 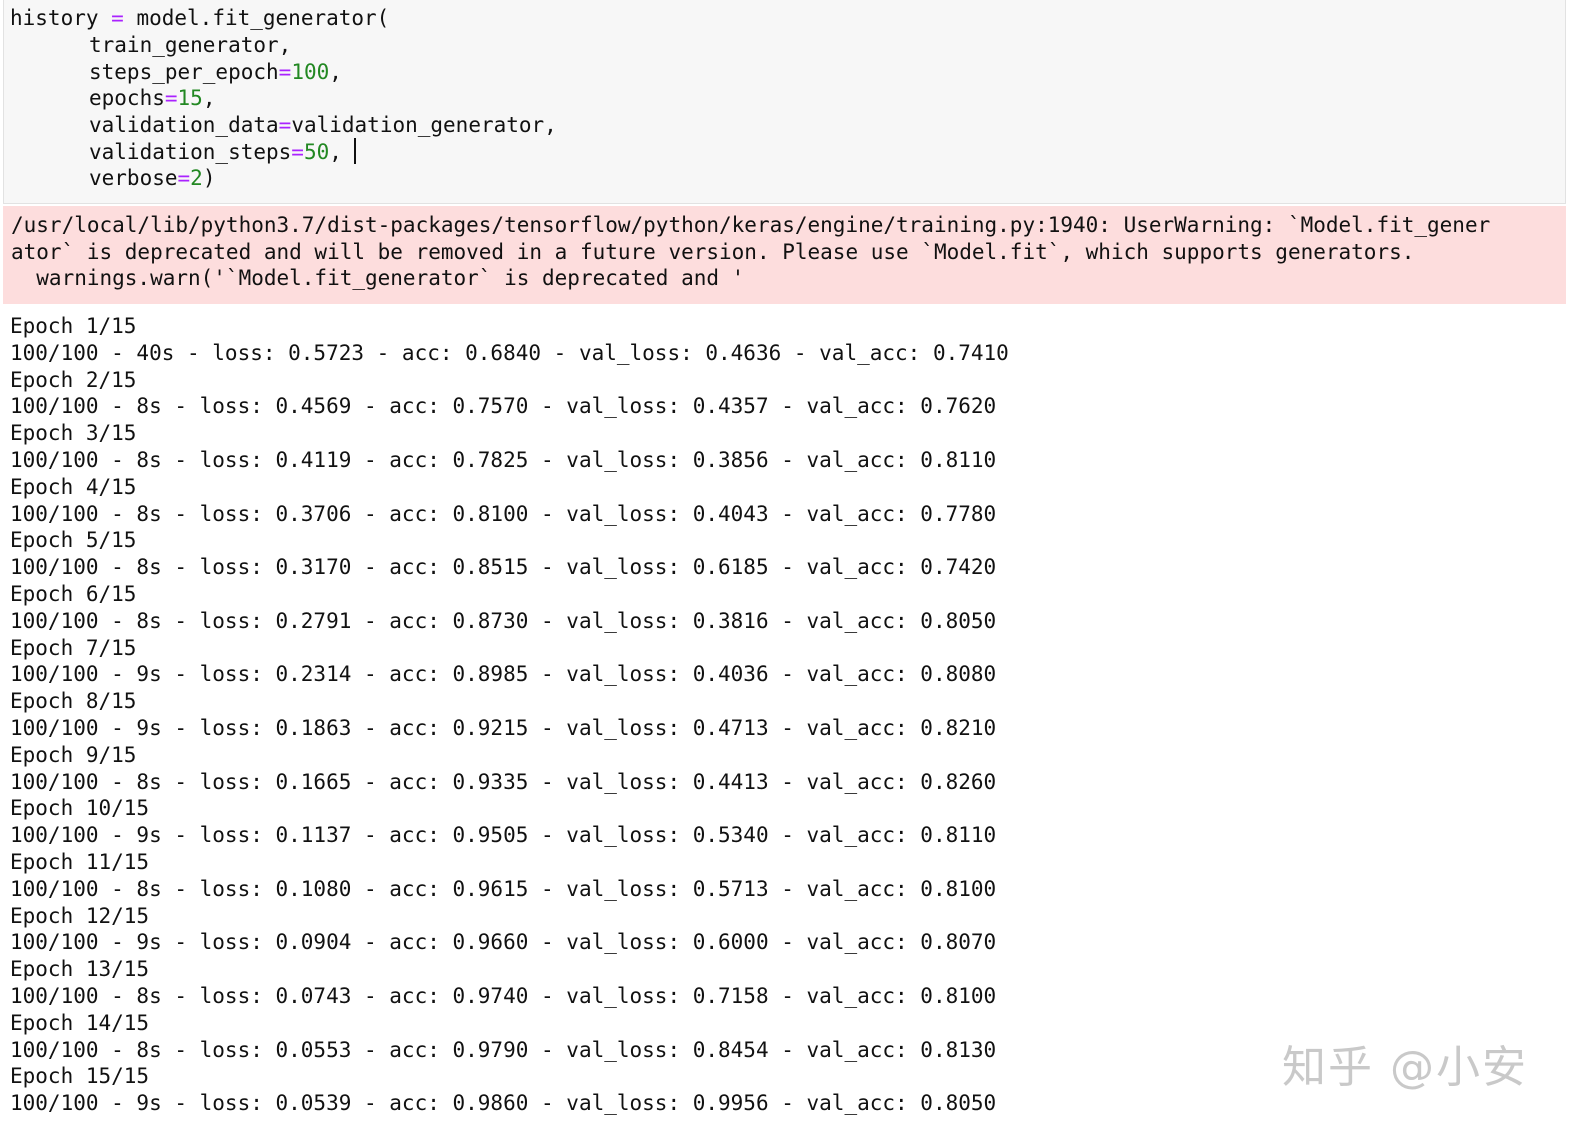 I want to click on epoch-header: Epoch 14/15, so click(x=80, y=1022).